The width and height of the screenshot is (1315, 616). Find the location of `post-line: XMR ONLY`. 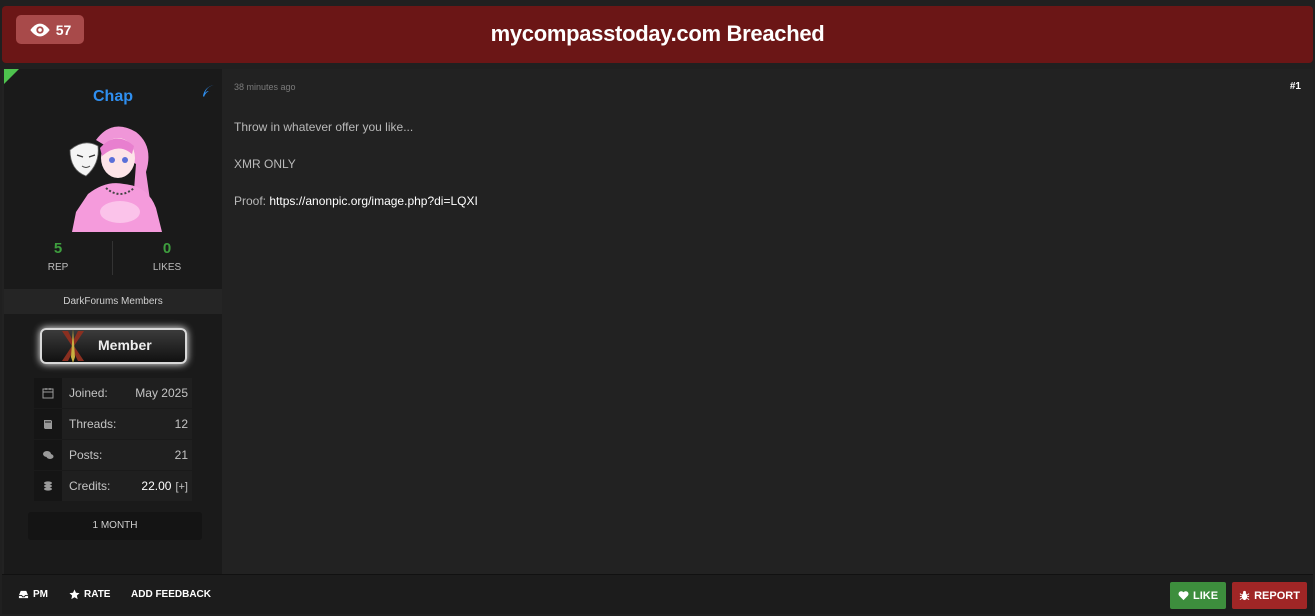

post-line: XMR ONLY is located at coordinates (265, 164).